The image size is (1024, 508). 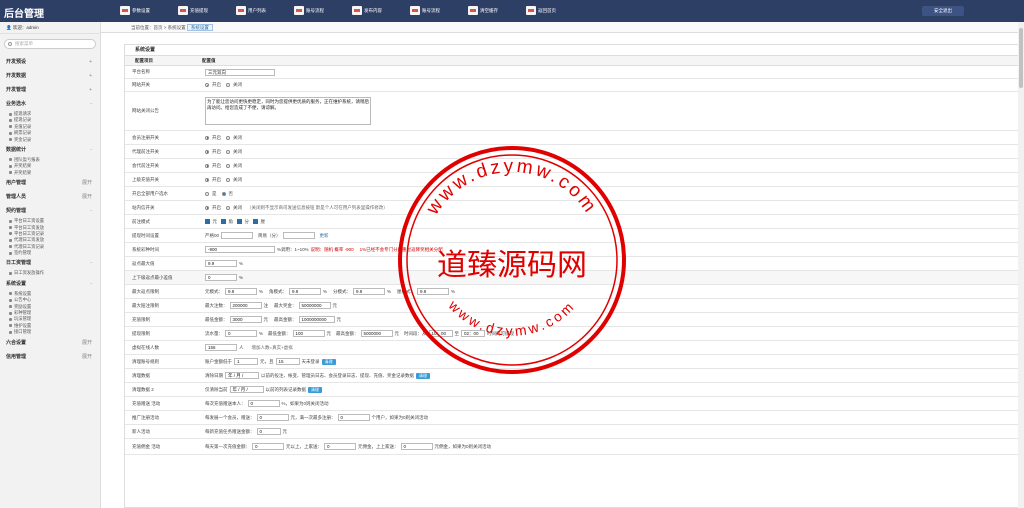 I want to click on logout-button: 安全退出, so click(x=943, y=11).